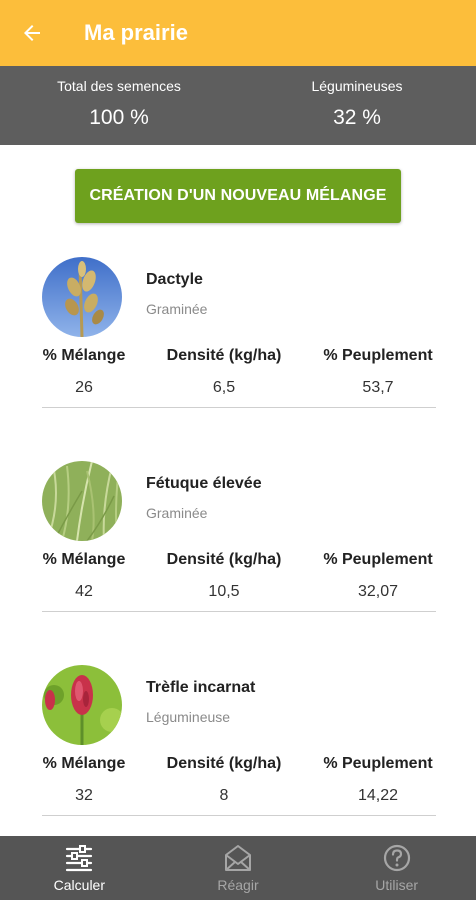 This screenshot has height=900, width=476. I want to click on legumes-label: Légumineuses, so click(357, 86).